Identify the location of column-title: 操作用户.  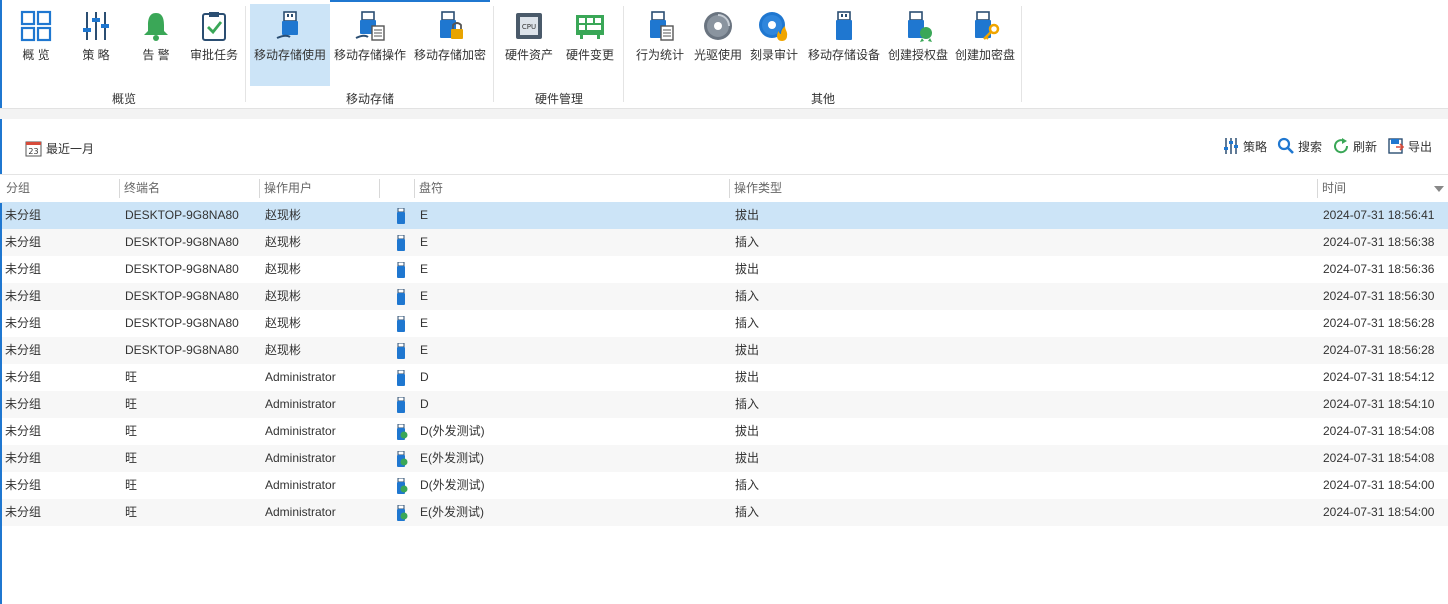
(288, 188).